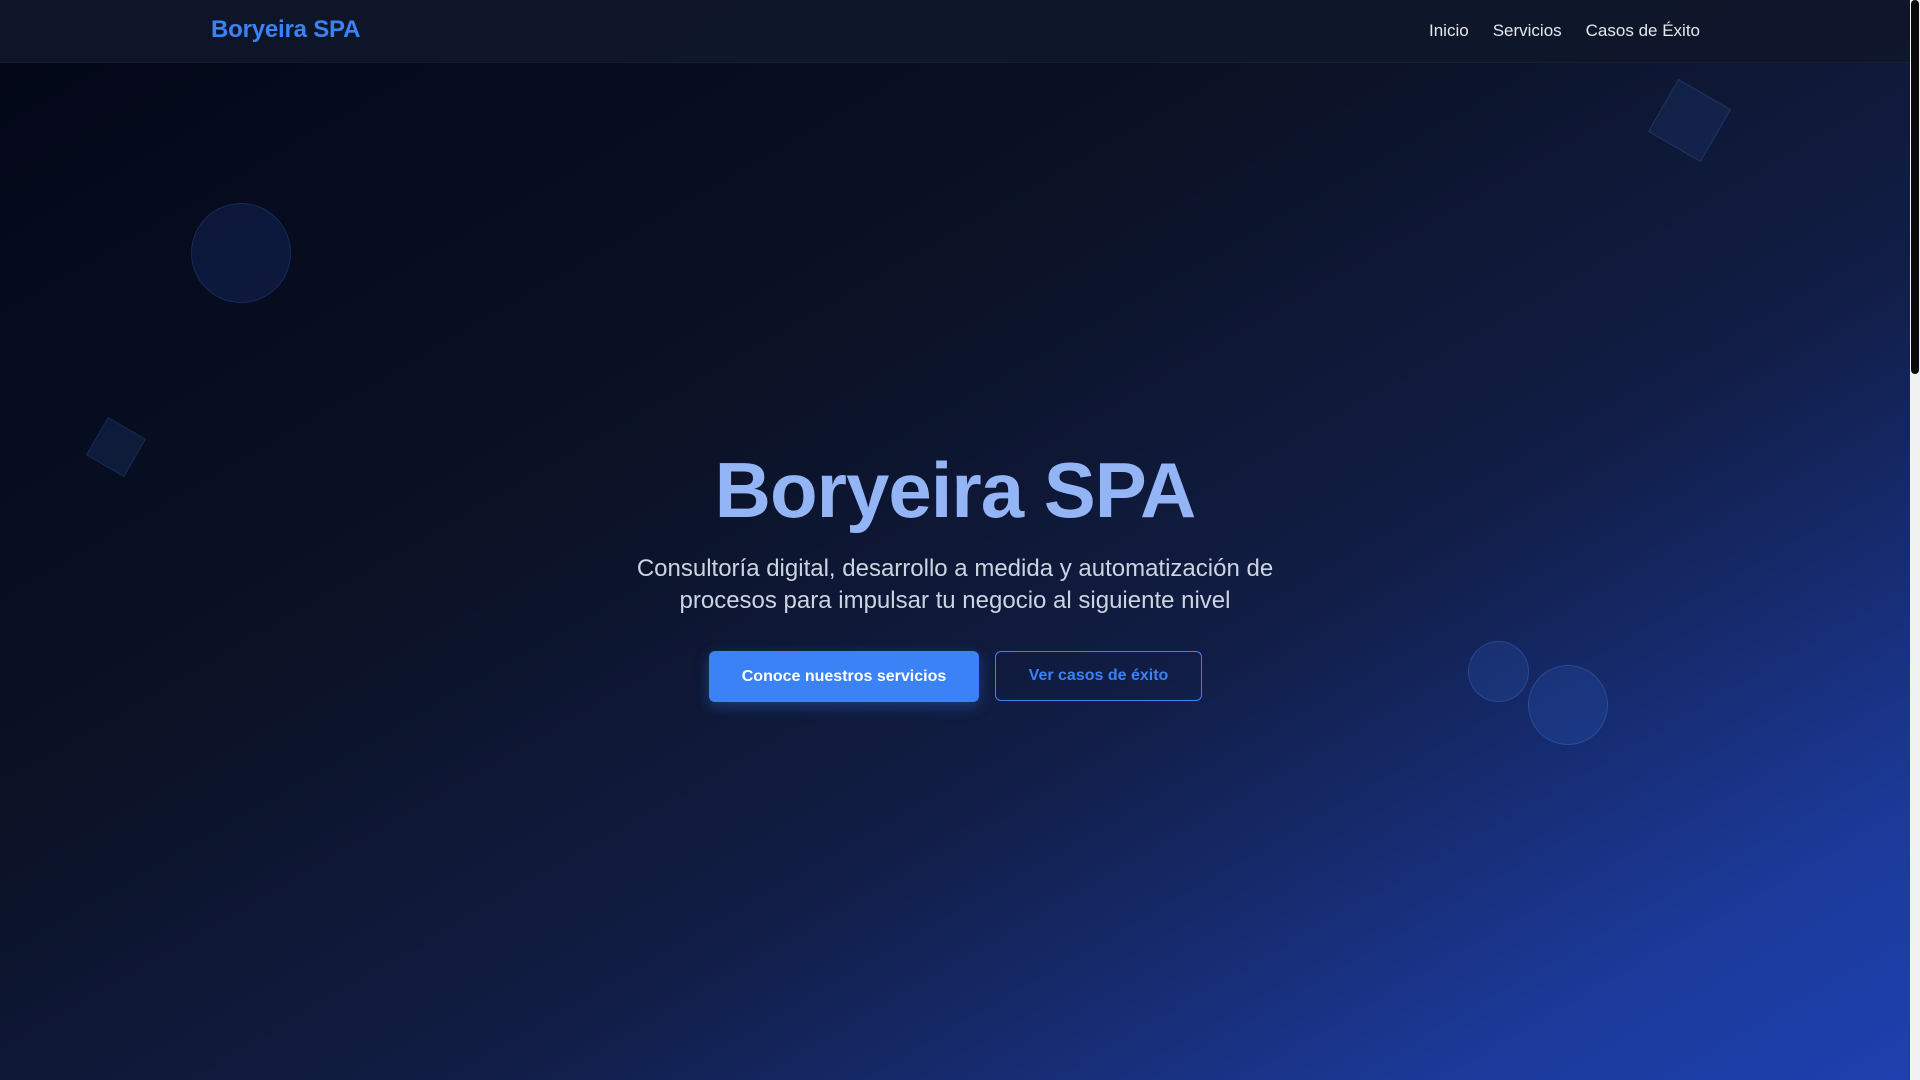  Describe the element at coordinates (1915, 187) in the screenshot. I see `scrollbar-thumb` at that location.